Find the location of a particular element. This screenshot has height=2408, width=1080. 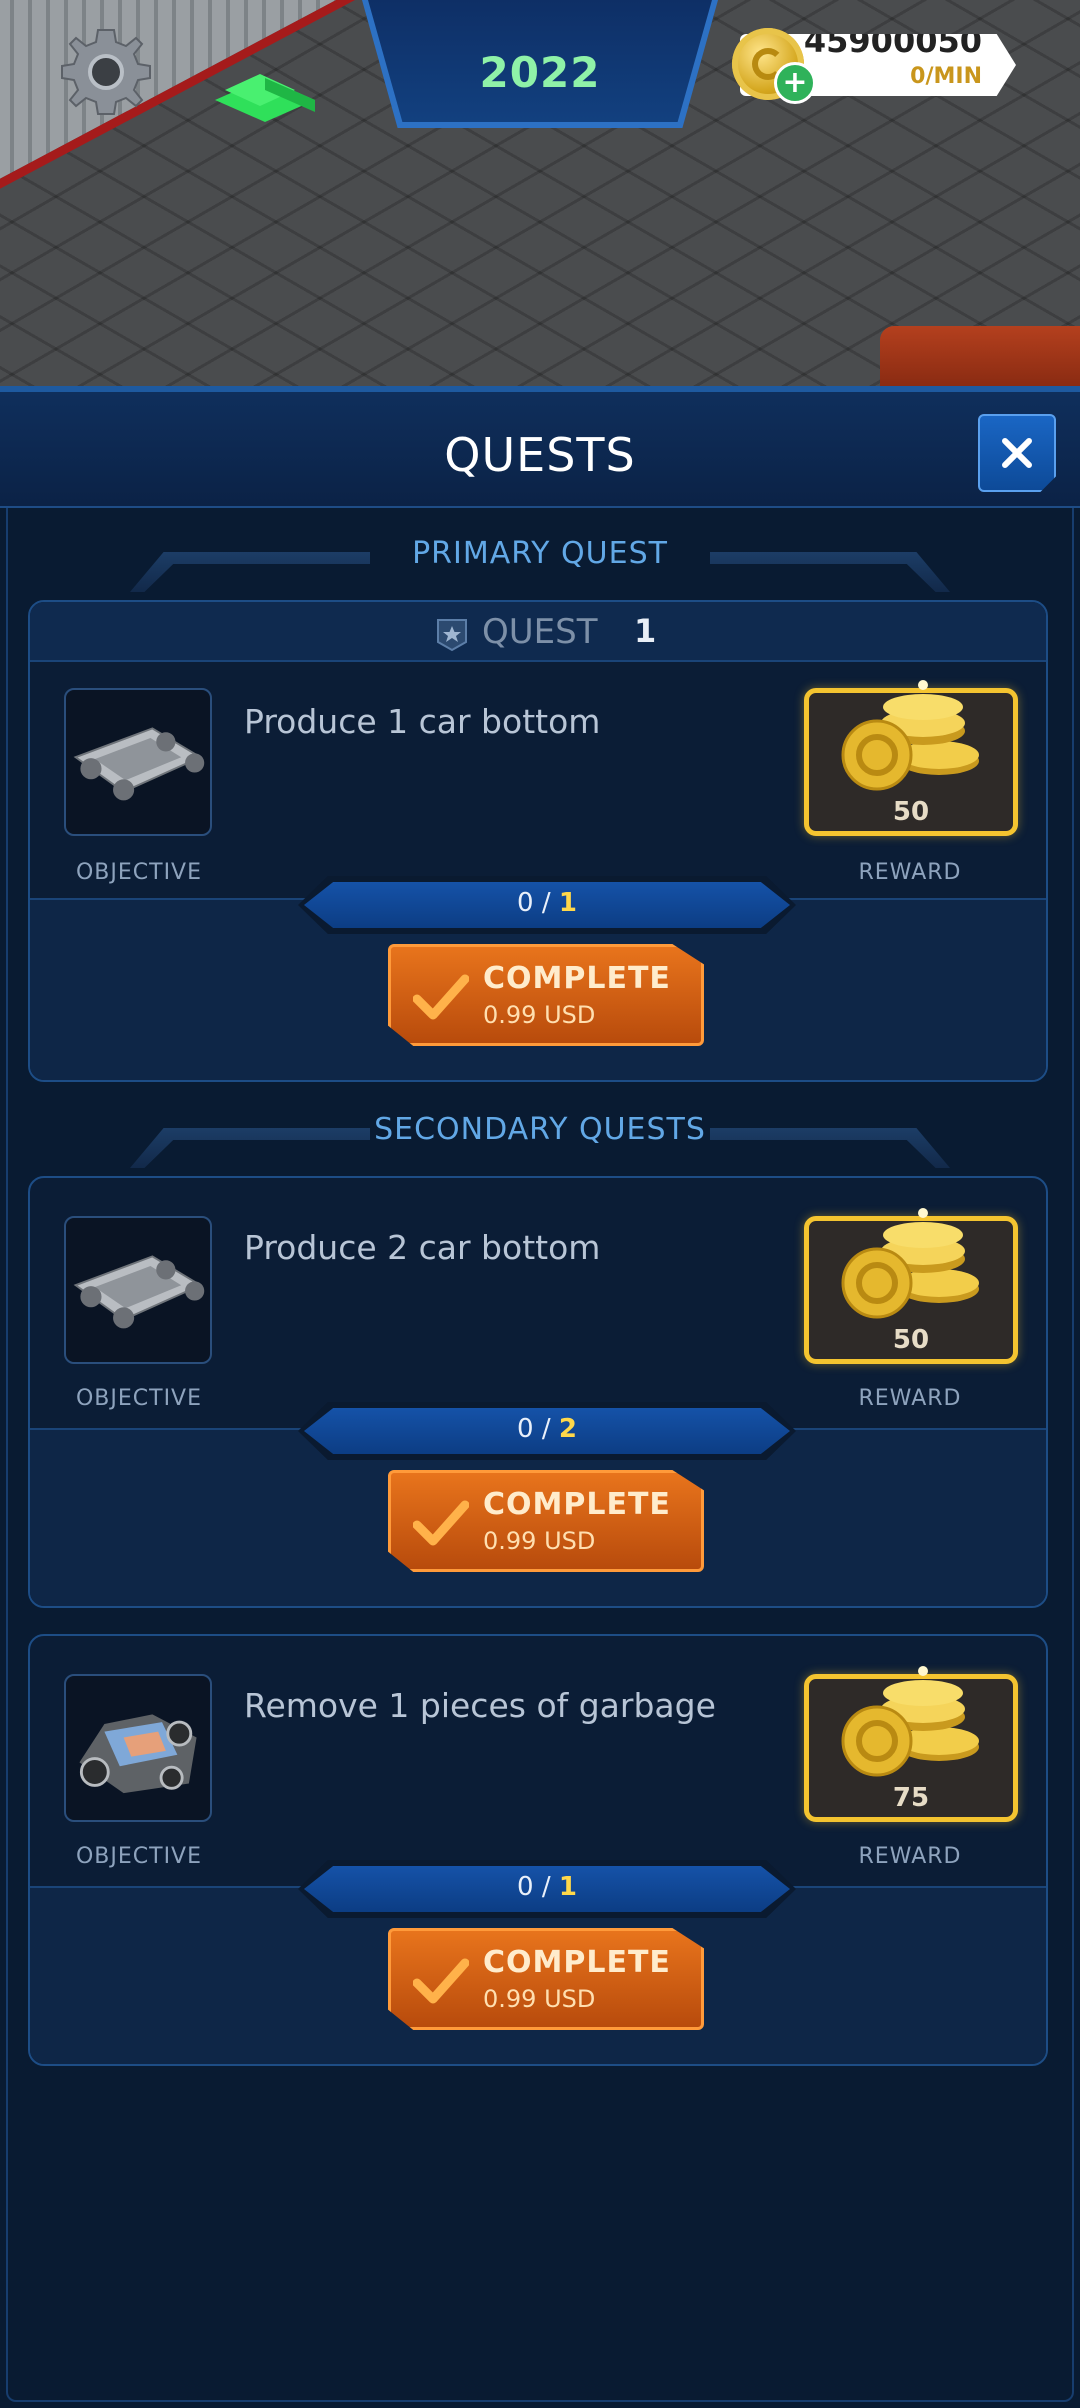

year-label: 2022 is located at coordinates (540, 72).